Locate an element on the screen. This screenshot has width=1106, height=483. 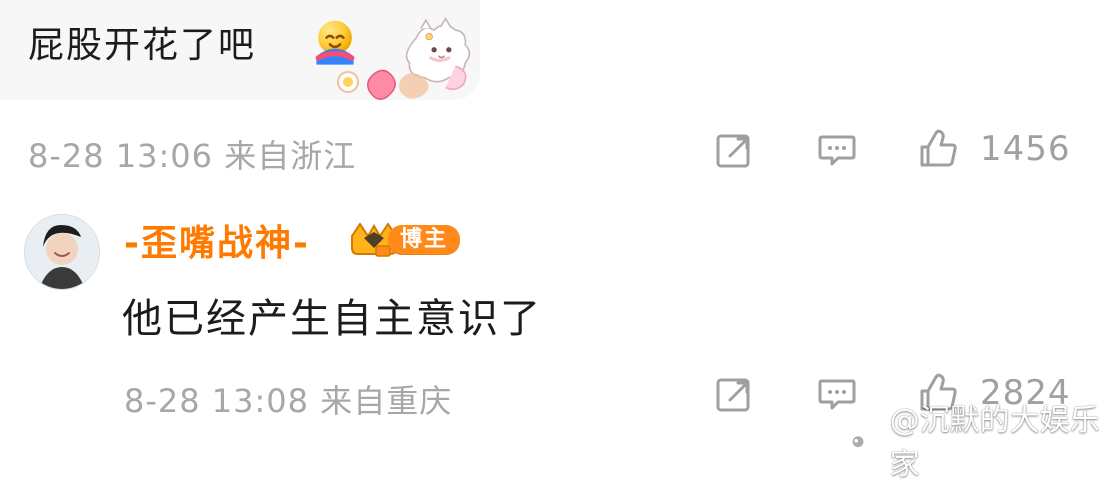
reply-share-action is located at coordinates (734, 394).